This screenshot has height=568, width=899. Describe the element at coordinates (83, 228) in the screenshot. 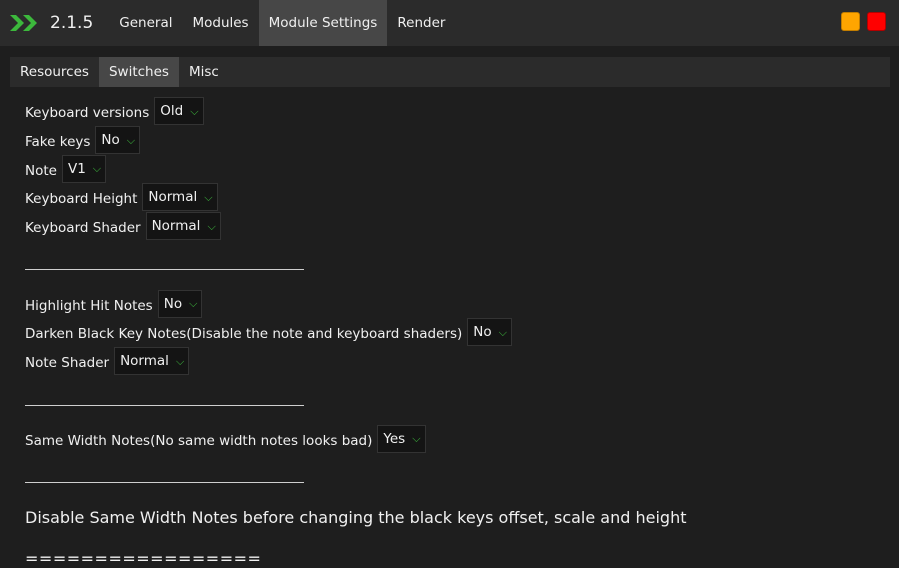

I see `keyboard-shader-label: Keyboard Shader` at that location.